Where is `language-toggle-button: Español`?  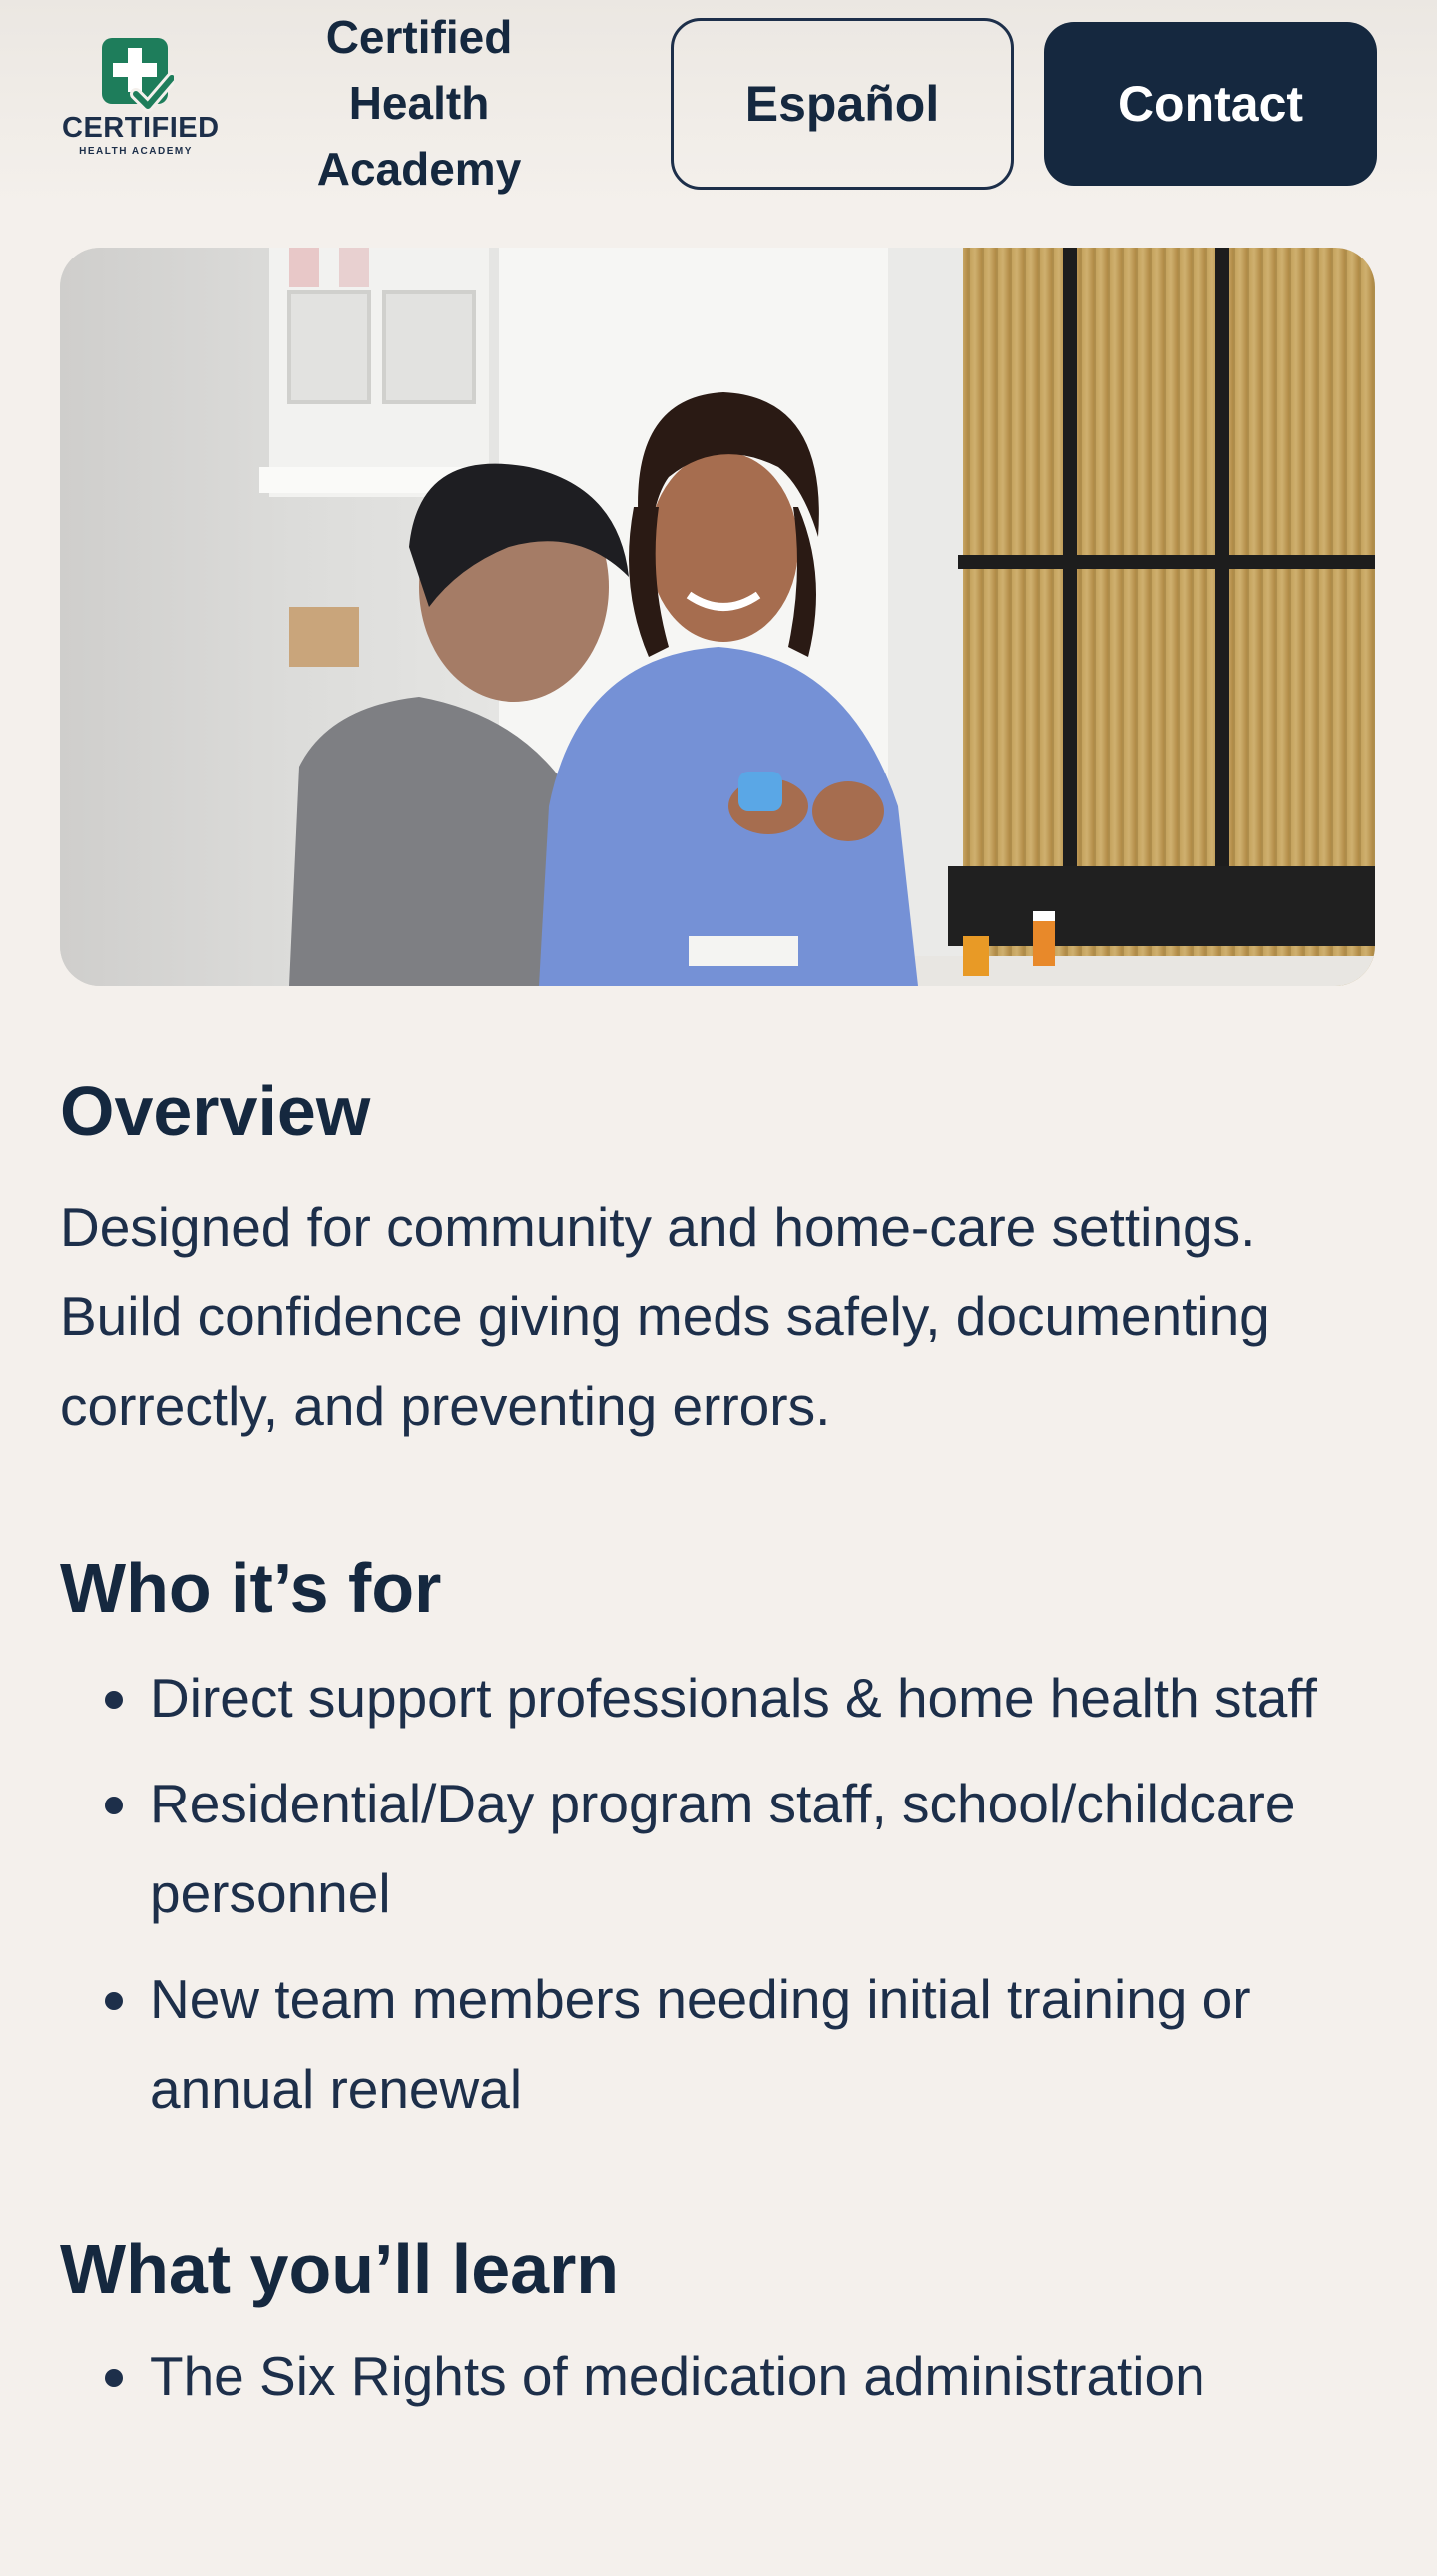
language-toggle-button: Español is located at coordinates (842, 104).